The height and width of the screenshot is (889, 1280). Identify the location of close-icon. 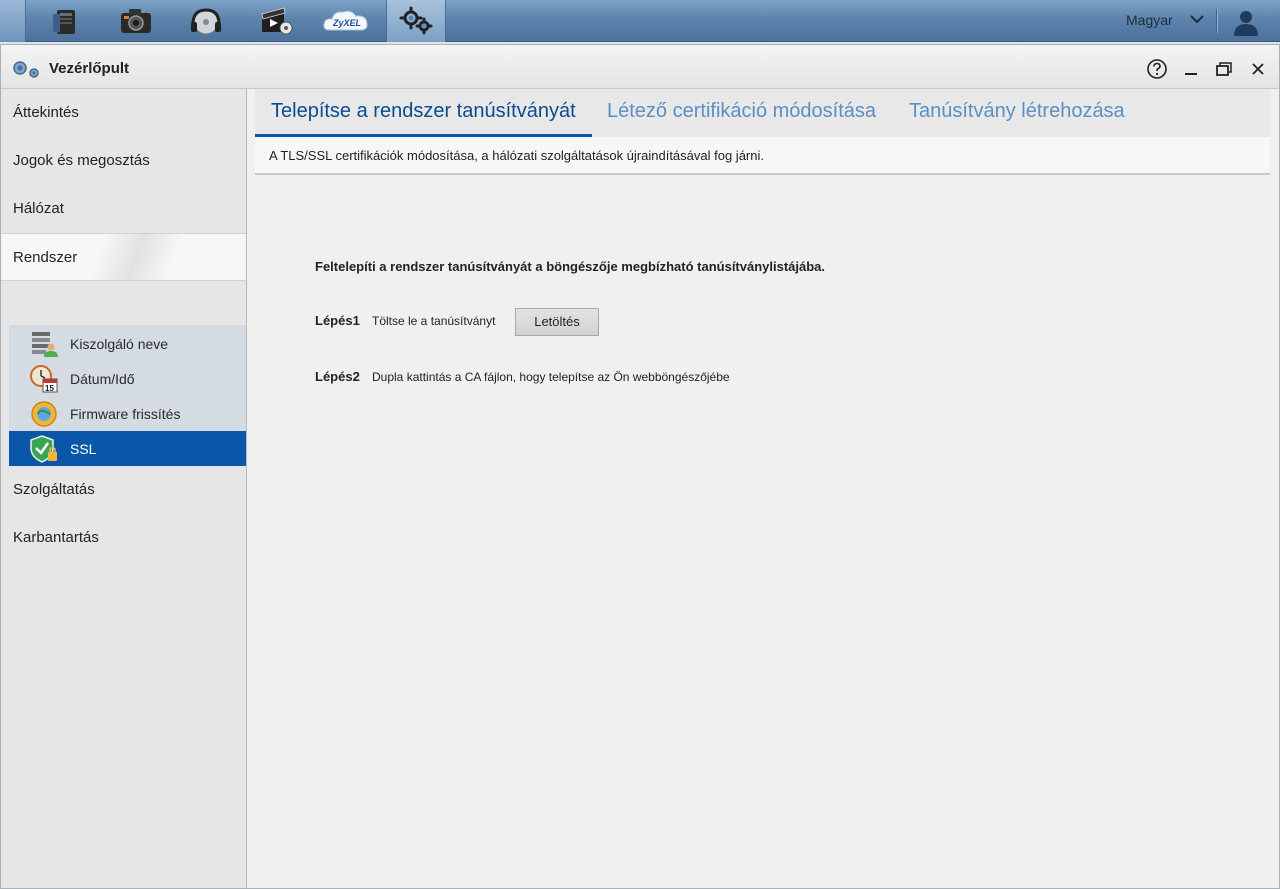
(1258, 69).